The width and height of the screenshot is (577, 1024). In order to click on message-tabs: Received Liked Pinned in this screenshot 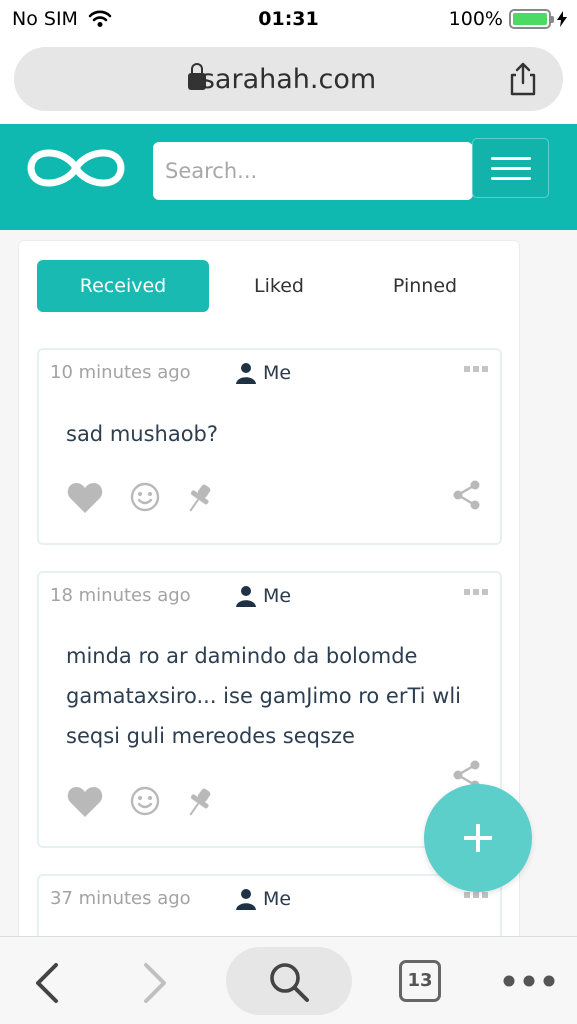, I will do `click(269, 286)`.